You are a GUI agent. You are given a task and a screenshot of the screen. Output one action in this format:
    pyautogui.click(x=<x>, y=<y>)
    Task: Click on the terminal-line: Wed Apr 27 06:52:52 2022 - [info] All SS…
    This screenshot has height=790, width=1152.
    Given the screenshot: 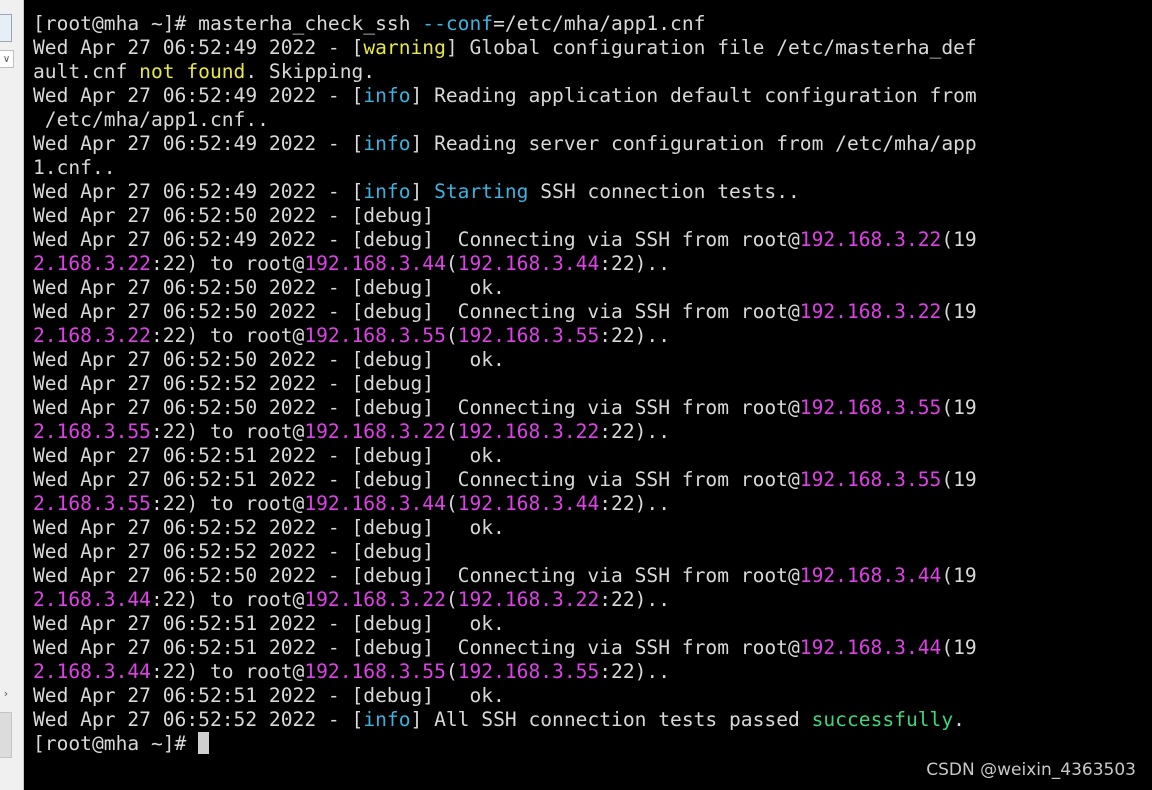 What is the action you would take?
    pyautogui.click(x=505, y=720)
    